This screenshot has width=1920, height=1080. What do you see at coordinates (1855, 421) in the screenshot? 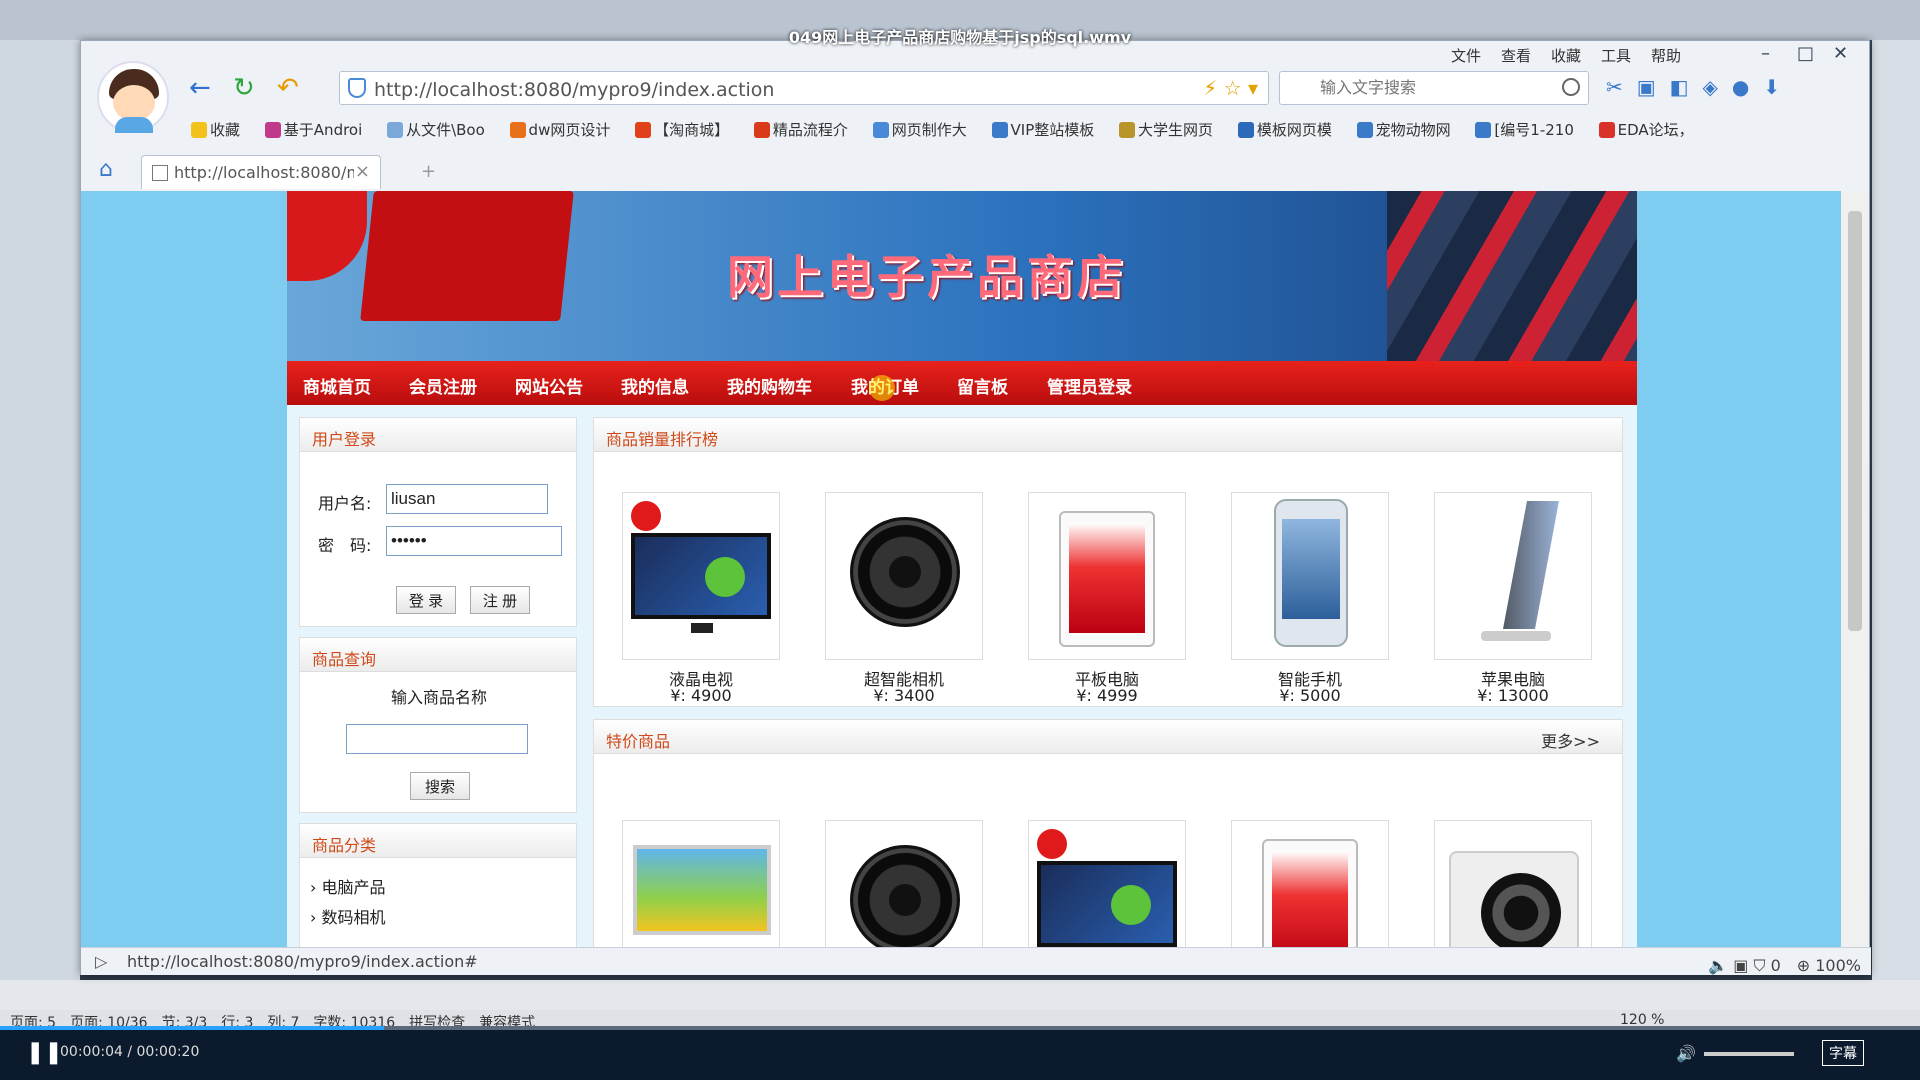
I see `scrollbar-thumb` at bounding box center [1855, 421].